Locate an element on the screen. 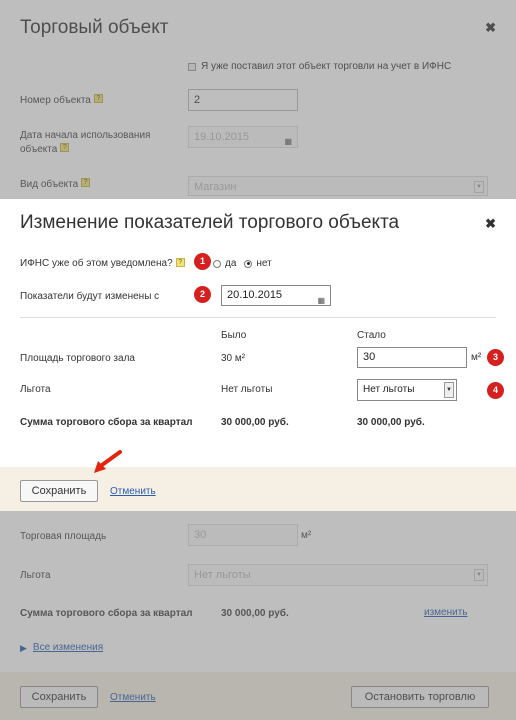  step-badge-4: 4 is located at coordinates (495, 390).